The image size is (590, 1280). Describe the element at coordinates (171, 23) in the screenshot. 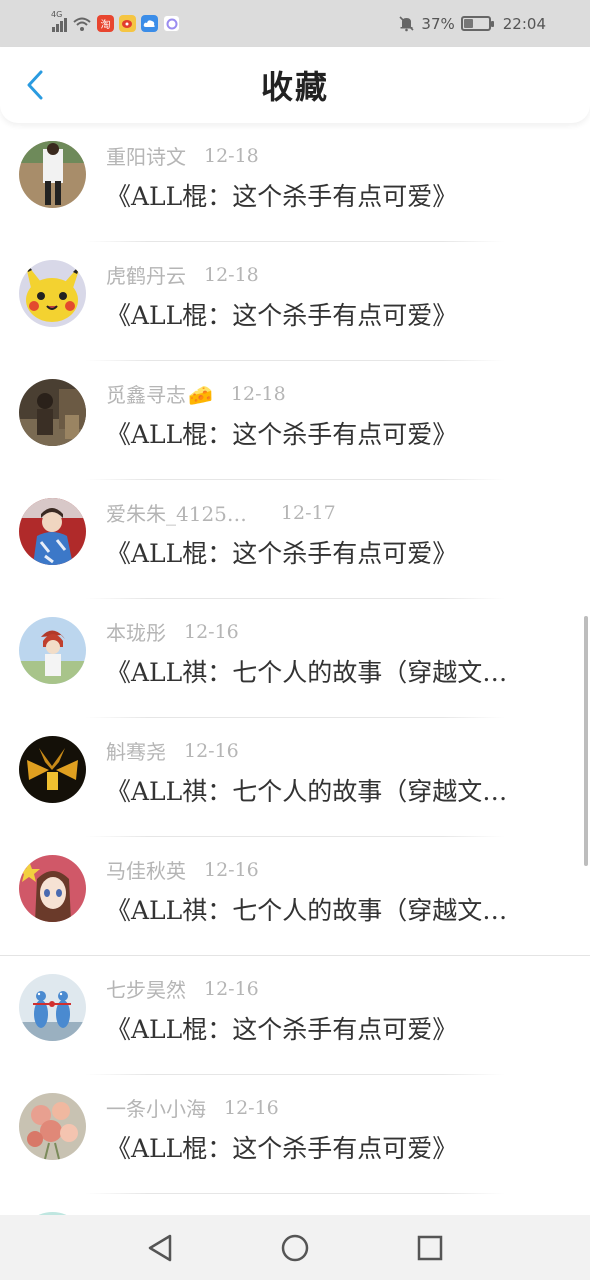

I see `assistant-icon` at that location.